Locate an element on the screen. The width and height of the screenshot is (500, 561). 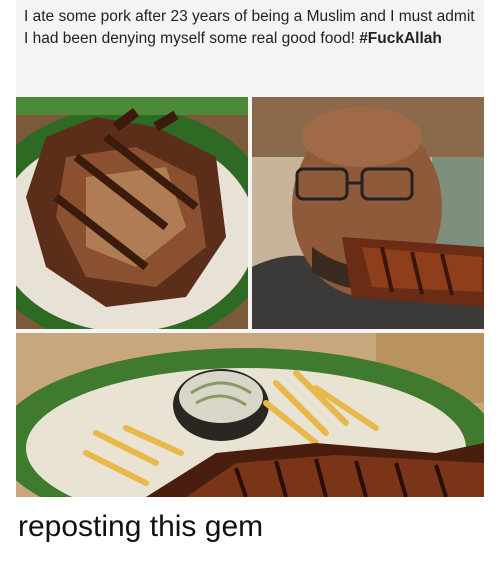
caption-text: reposting this gem is located at coordinates (141, 526).